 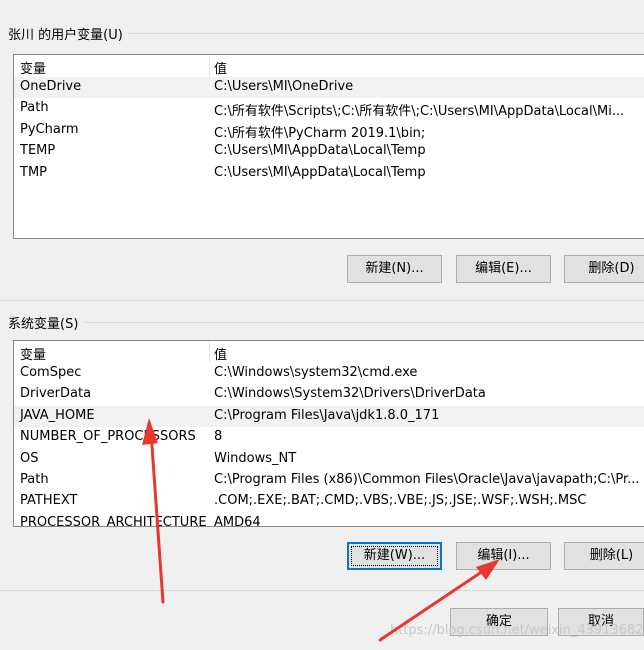 I want to click on table-row: PyCharm C:\所有软件\PyCharm 2019.1\bin;, so click(x=329, y=130).